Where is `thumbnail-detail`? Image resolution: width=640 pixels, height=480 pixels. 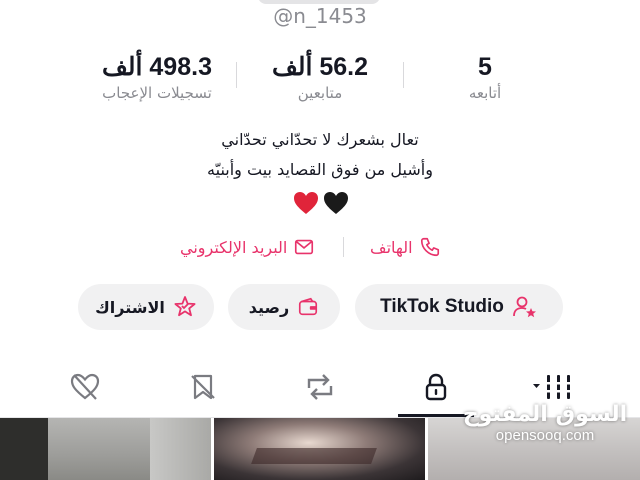 thumbnail-detail is located at coordinates (314, 456).